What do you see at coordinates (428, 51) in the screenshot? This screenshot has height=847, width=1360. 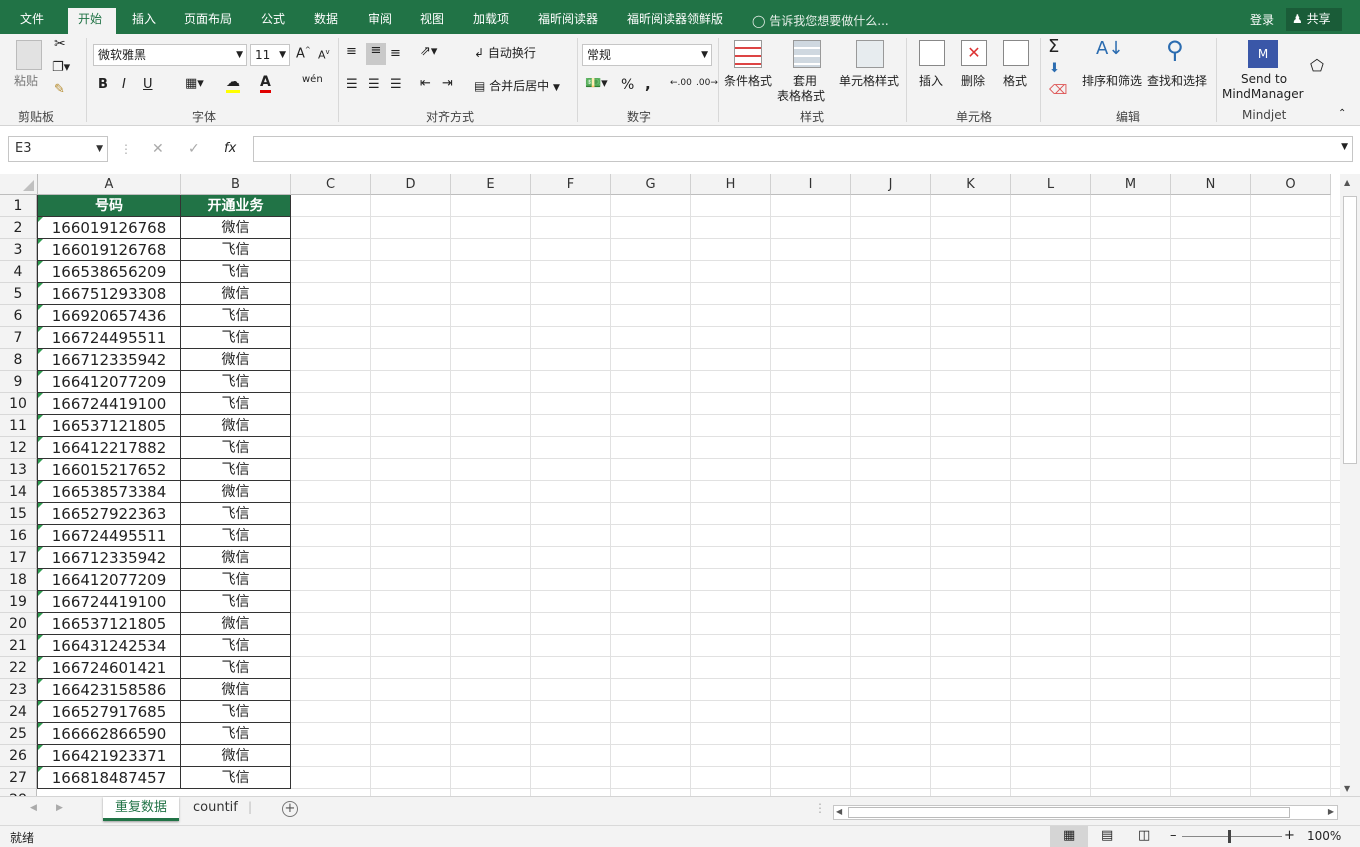 I see `orientation-icon: ⇗▾` at bounding box center [428, 51].